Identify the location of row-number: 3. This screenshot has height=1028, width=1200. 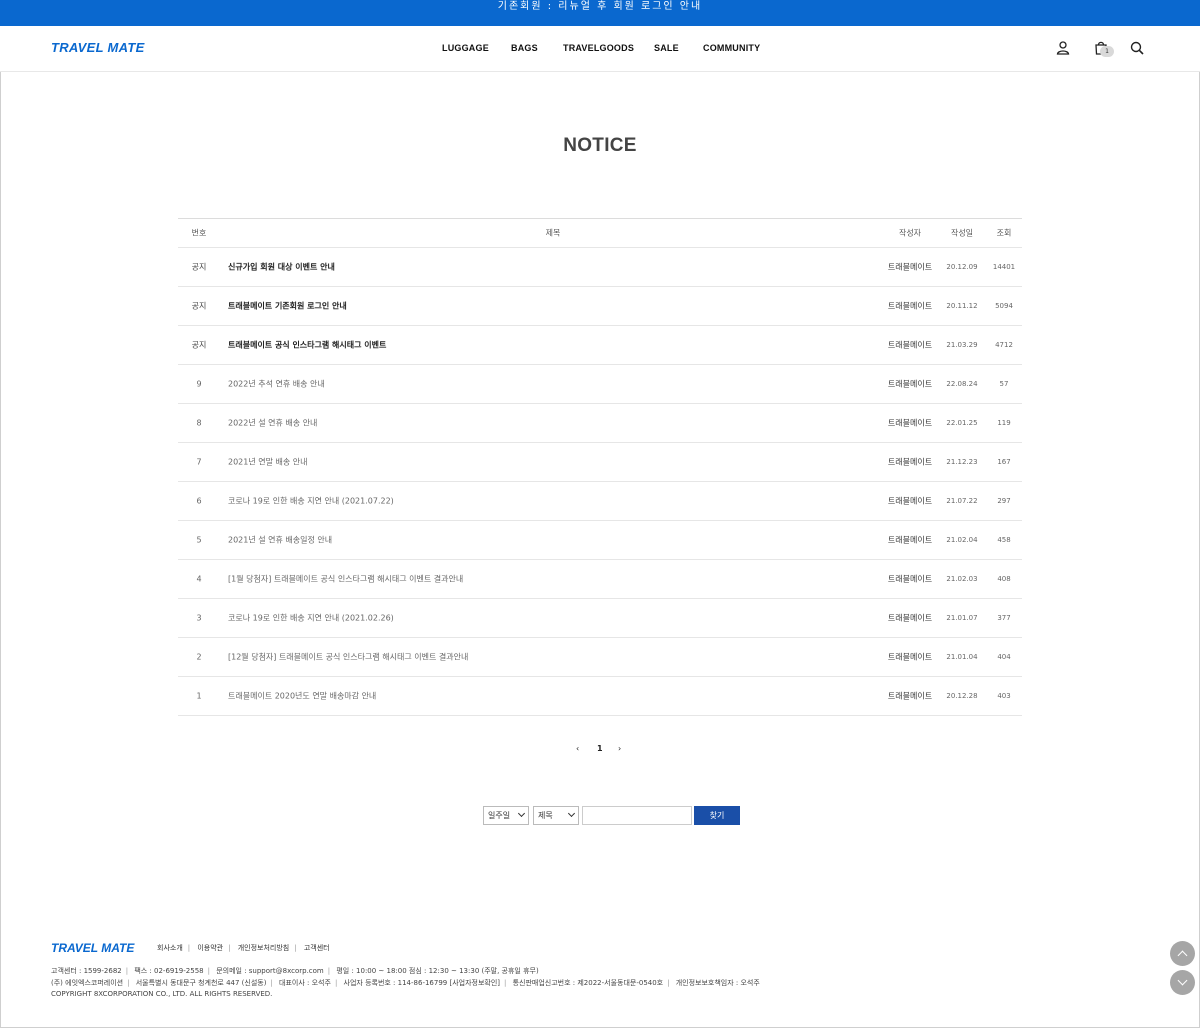
(199, 618).